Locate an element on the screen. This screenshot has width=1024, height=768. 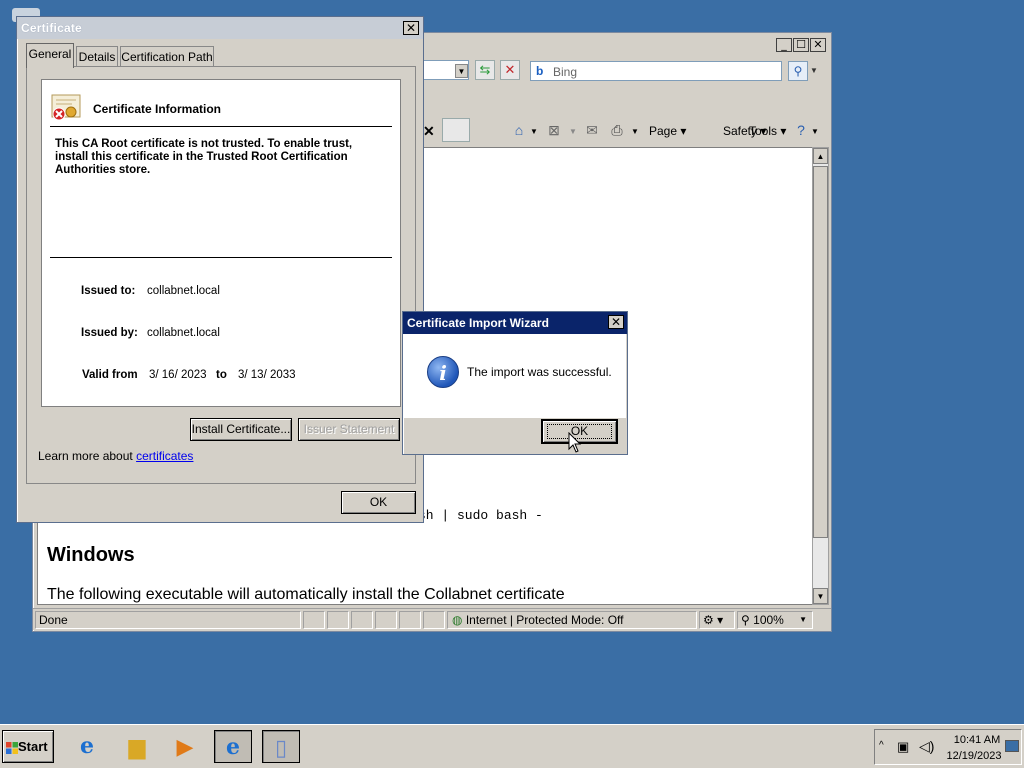
start-button: Start is located at coordinates (28, 746).